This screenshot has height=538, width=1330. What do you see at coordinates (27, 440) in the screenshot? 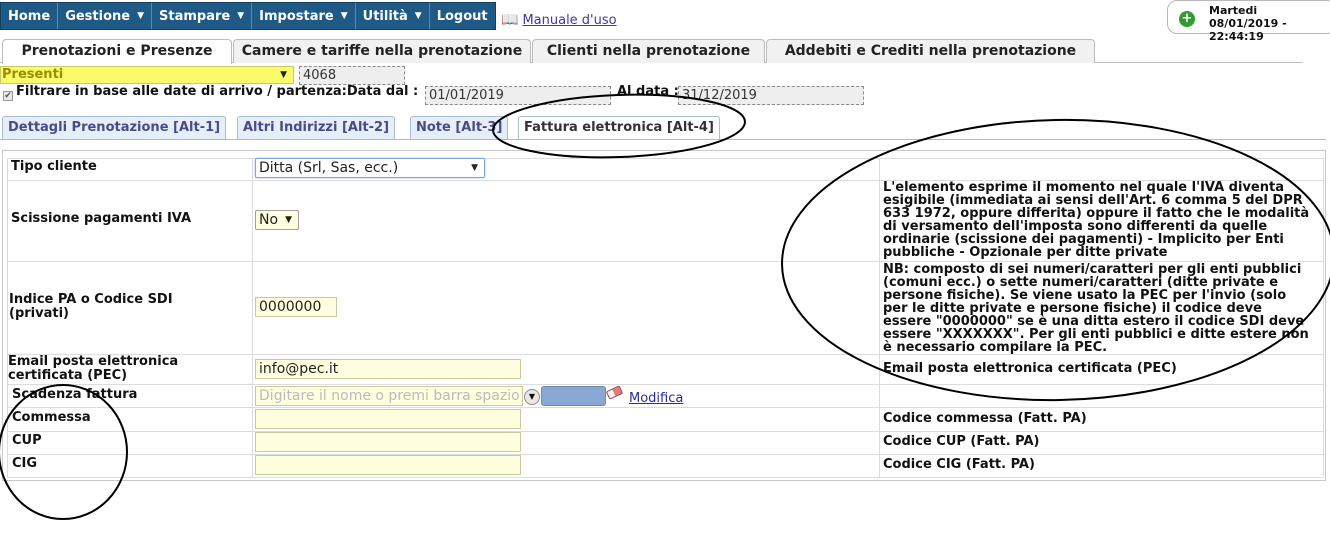
I see `cup-label: CUP` at bounding box center [27, 440].